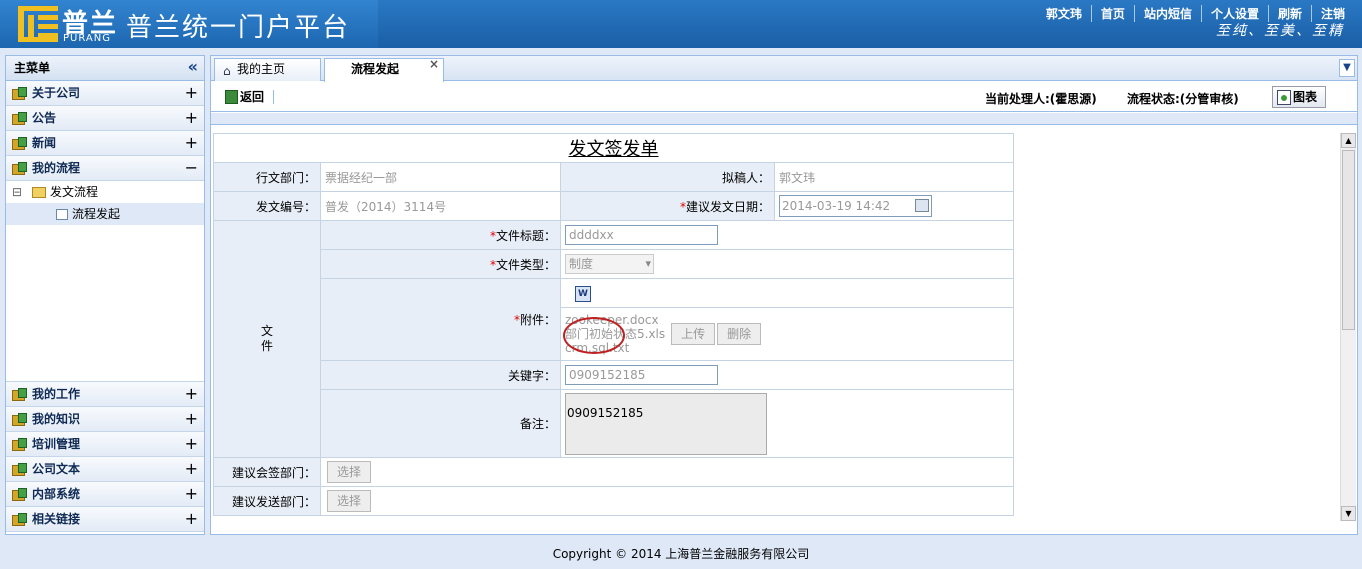  I want to click on purang-logo-icon, so click(38, 24).